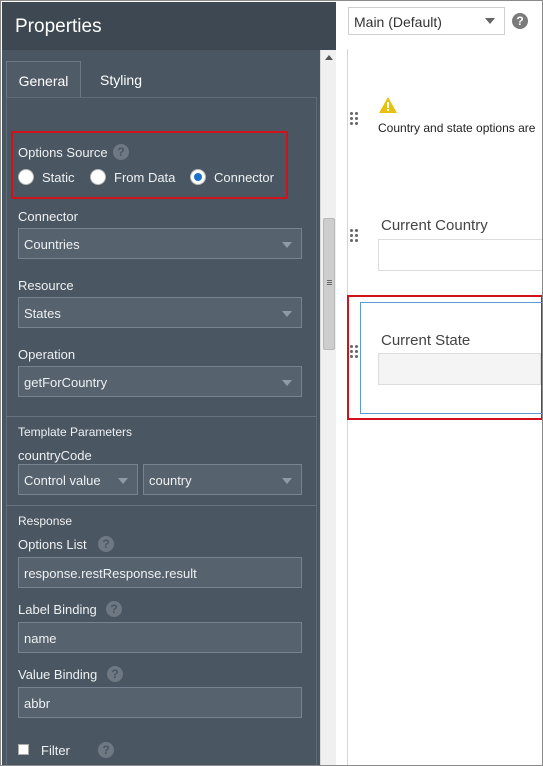  I want to click on param-name-label: countryCode, so click(55, 455).